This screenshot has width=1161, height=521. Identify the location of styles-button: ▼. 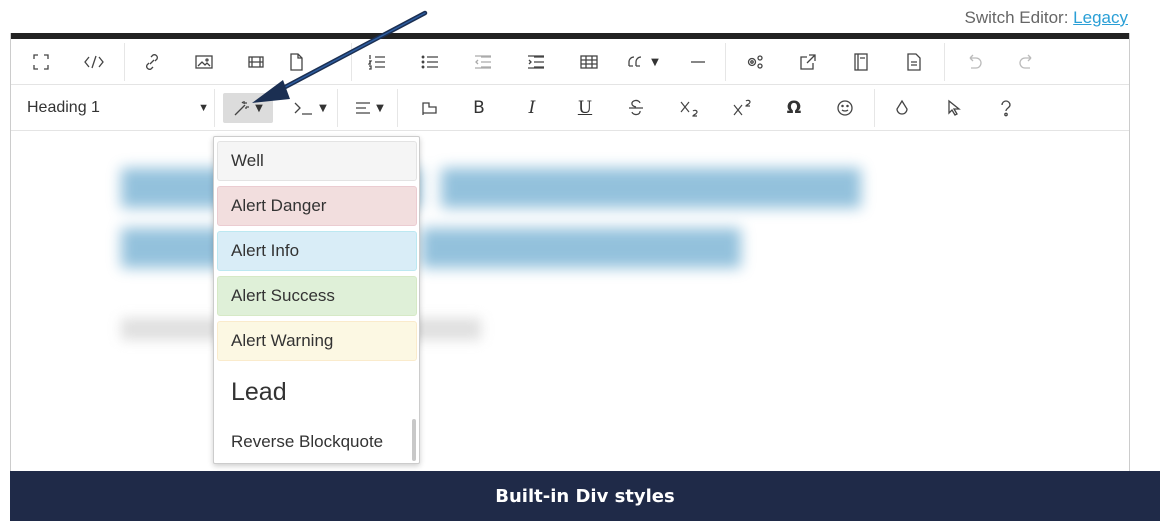
(248, 108).